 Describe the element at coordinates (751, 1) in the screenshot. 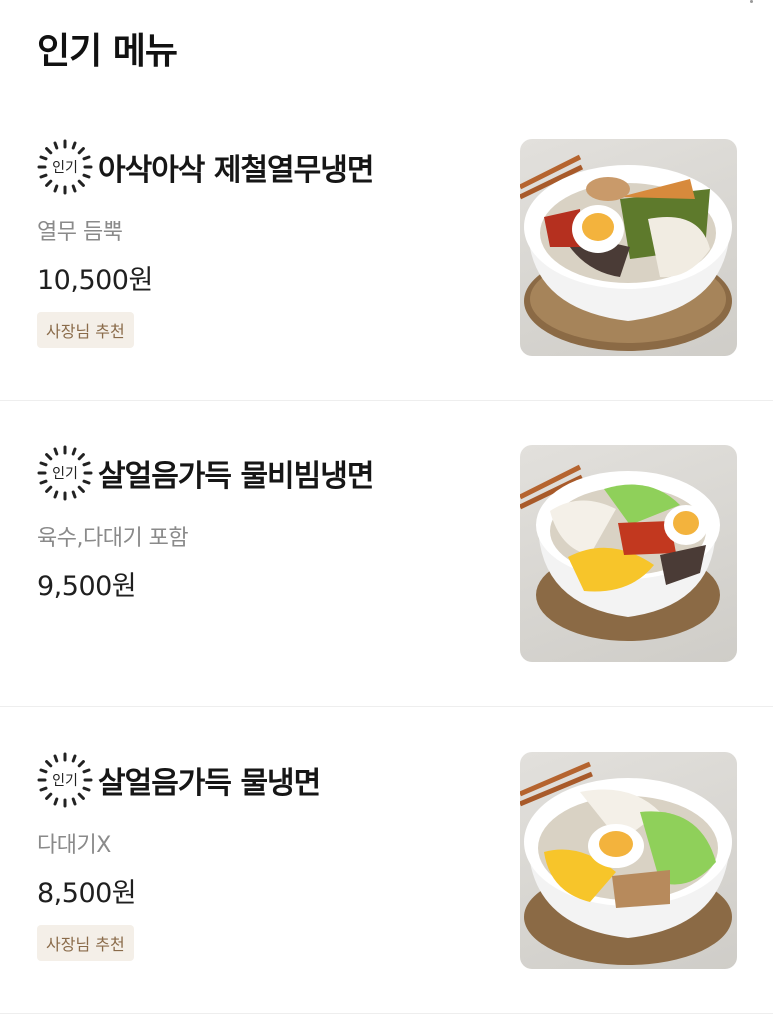

I see `scroll-indicator` at that location.